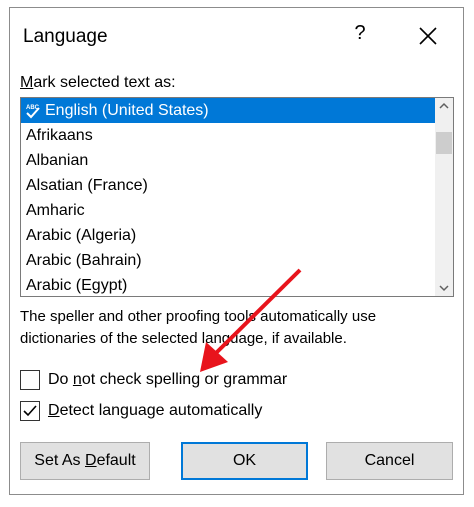 Image resolution: width=474 pixels, height=507 pixels. Describe the element at coordinates (244, 461) in the screenshot. I see `ok-button: OK` at that location.